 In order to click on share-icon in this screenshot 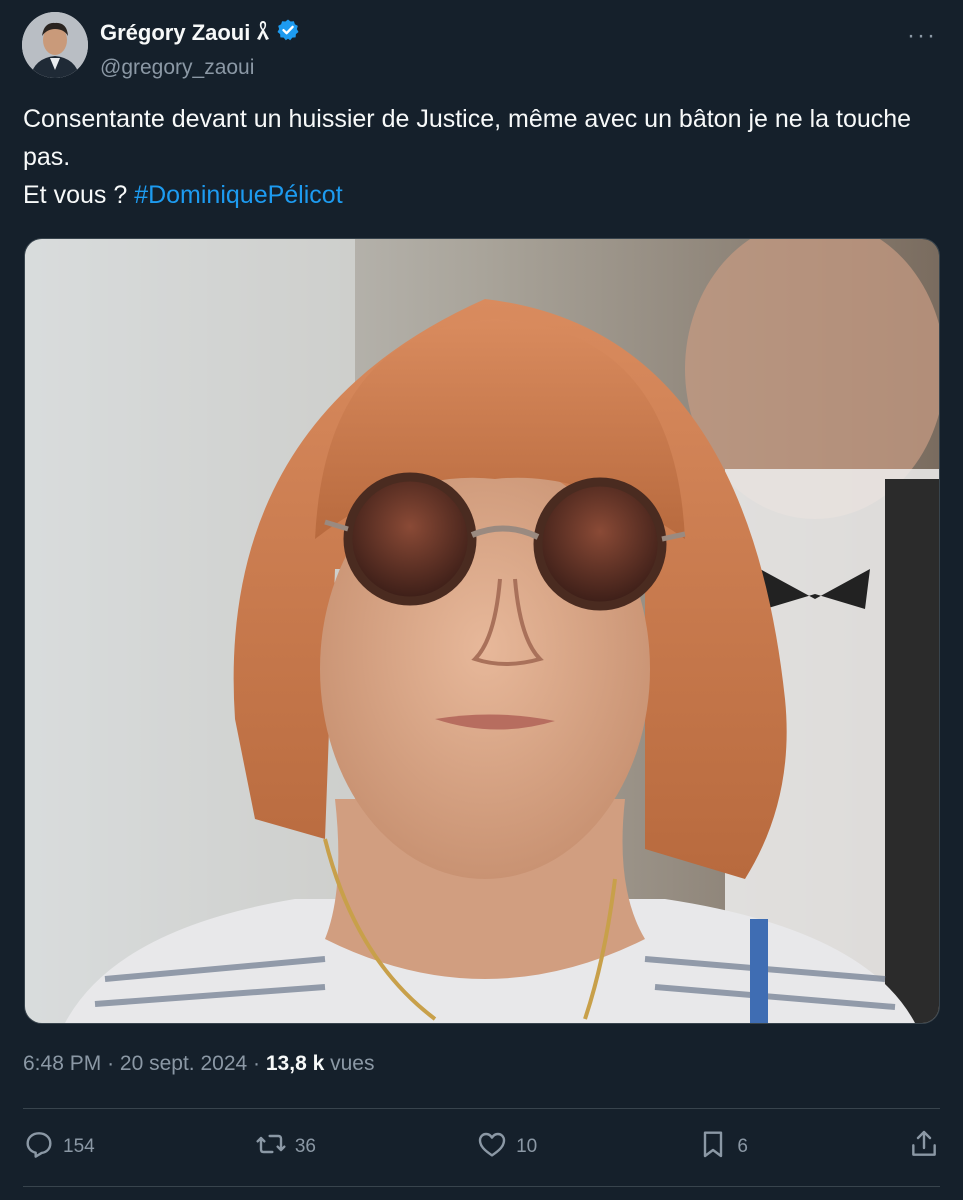, I will do `click(924, 1147)`.